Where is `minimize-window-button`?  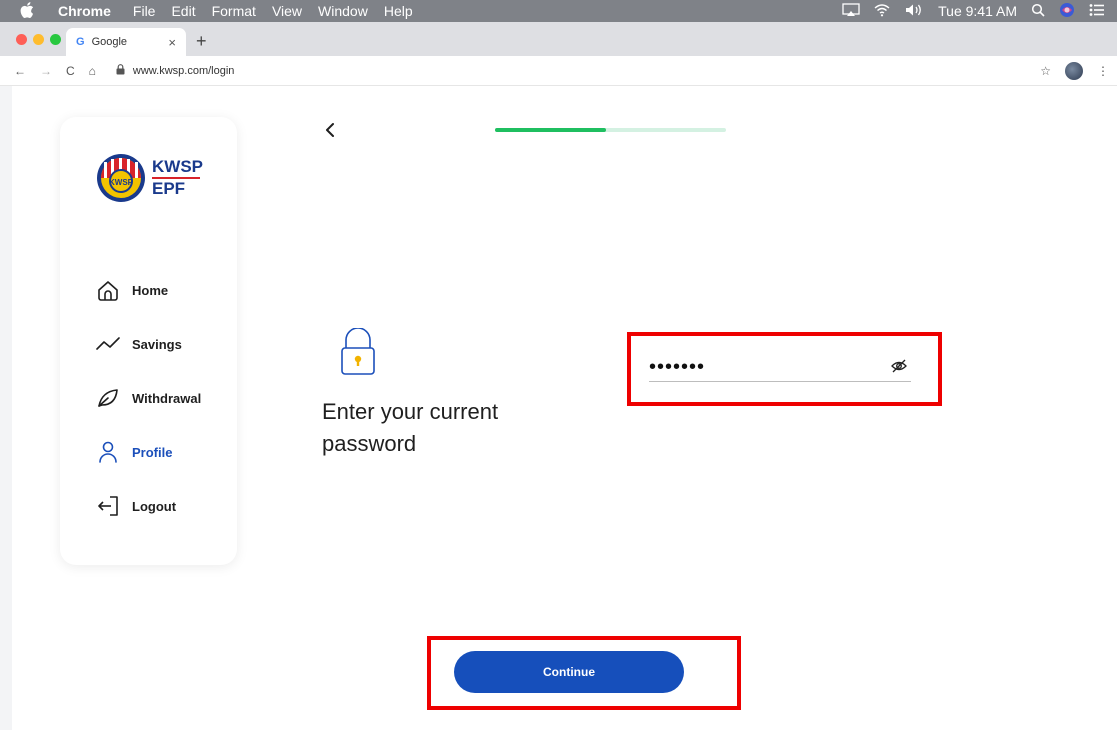 minimize-window-button is located at coordinates (38, 39).